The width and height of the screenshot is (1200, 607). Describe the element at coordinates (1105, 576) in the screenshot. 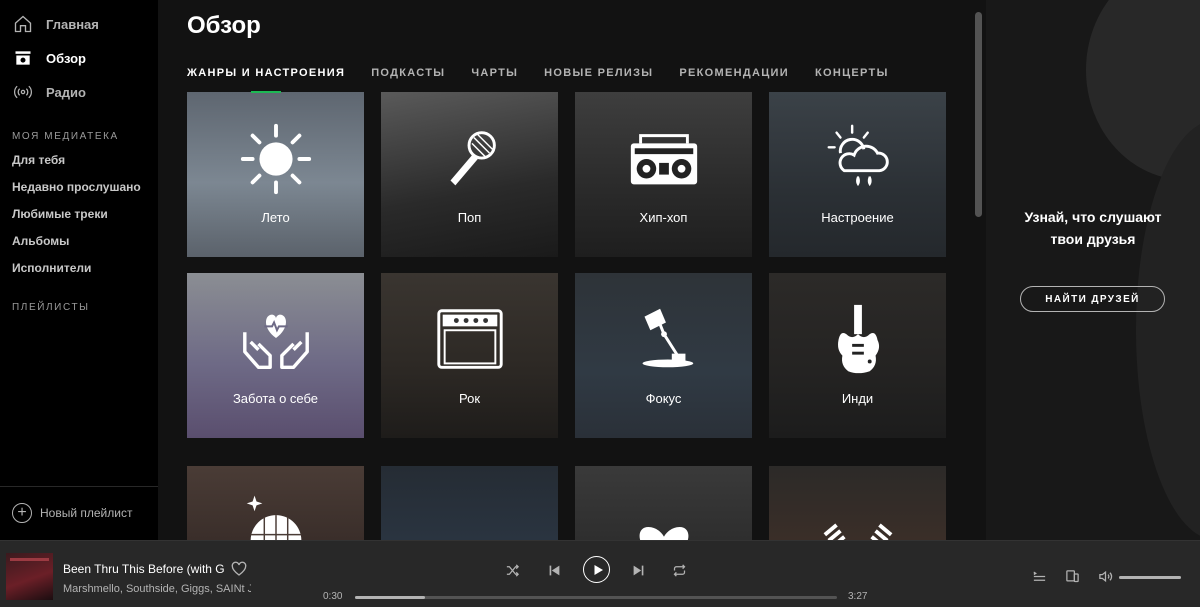

I see `volume-icon` at that location.